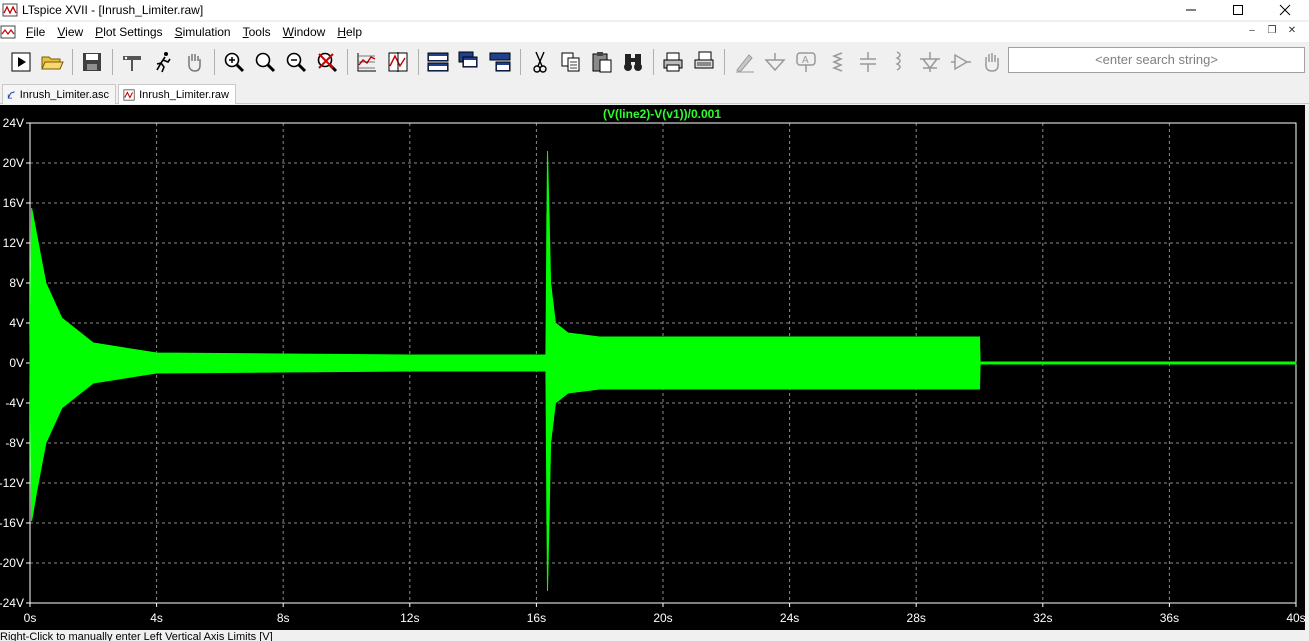 This screenshot has height=641, width=1309. What do you see at coordinates (469, 62) in the screenshot?
I see `cascade-button` at bounding box center [469, 62].